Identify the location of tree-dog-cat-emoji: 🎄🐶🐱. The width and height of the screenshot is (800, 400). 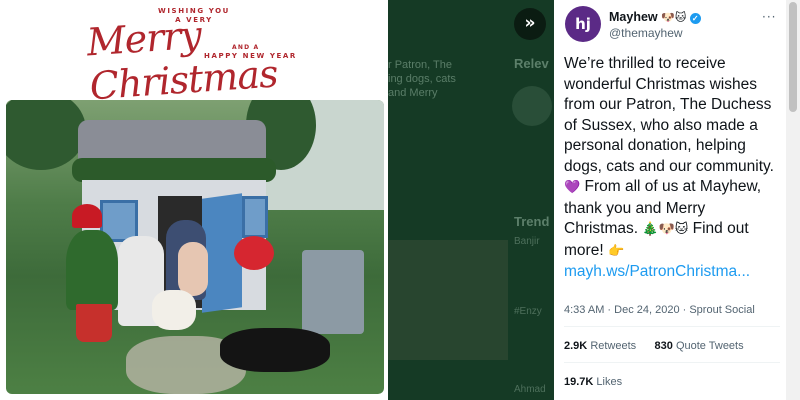
(665, 229).